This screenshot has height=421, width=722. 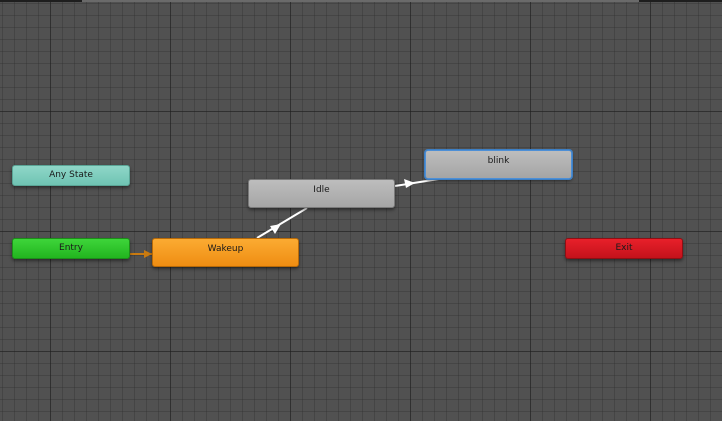 I want to click on transition-entry-to-wakeup, so click(x=141, y=254).